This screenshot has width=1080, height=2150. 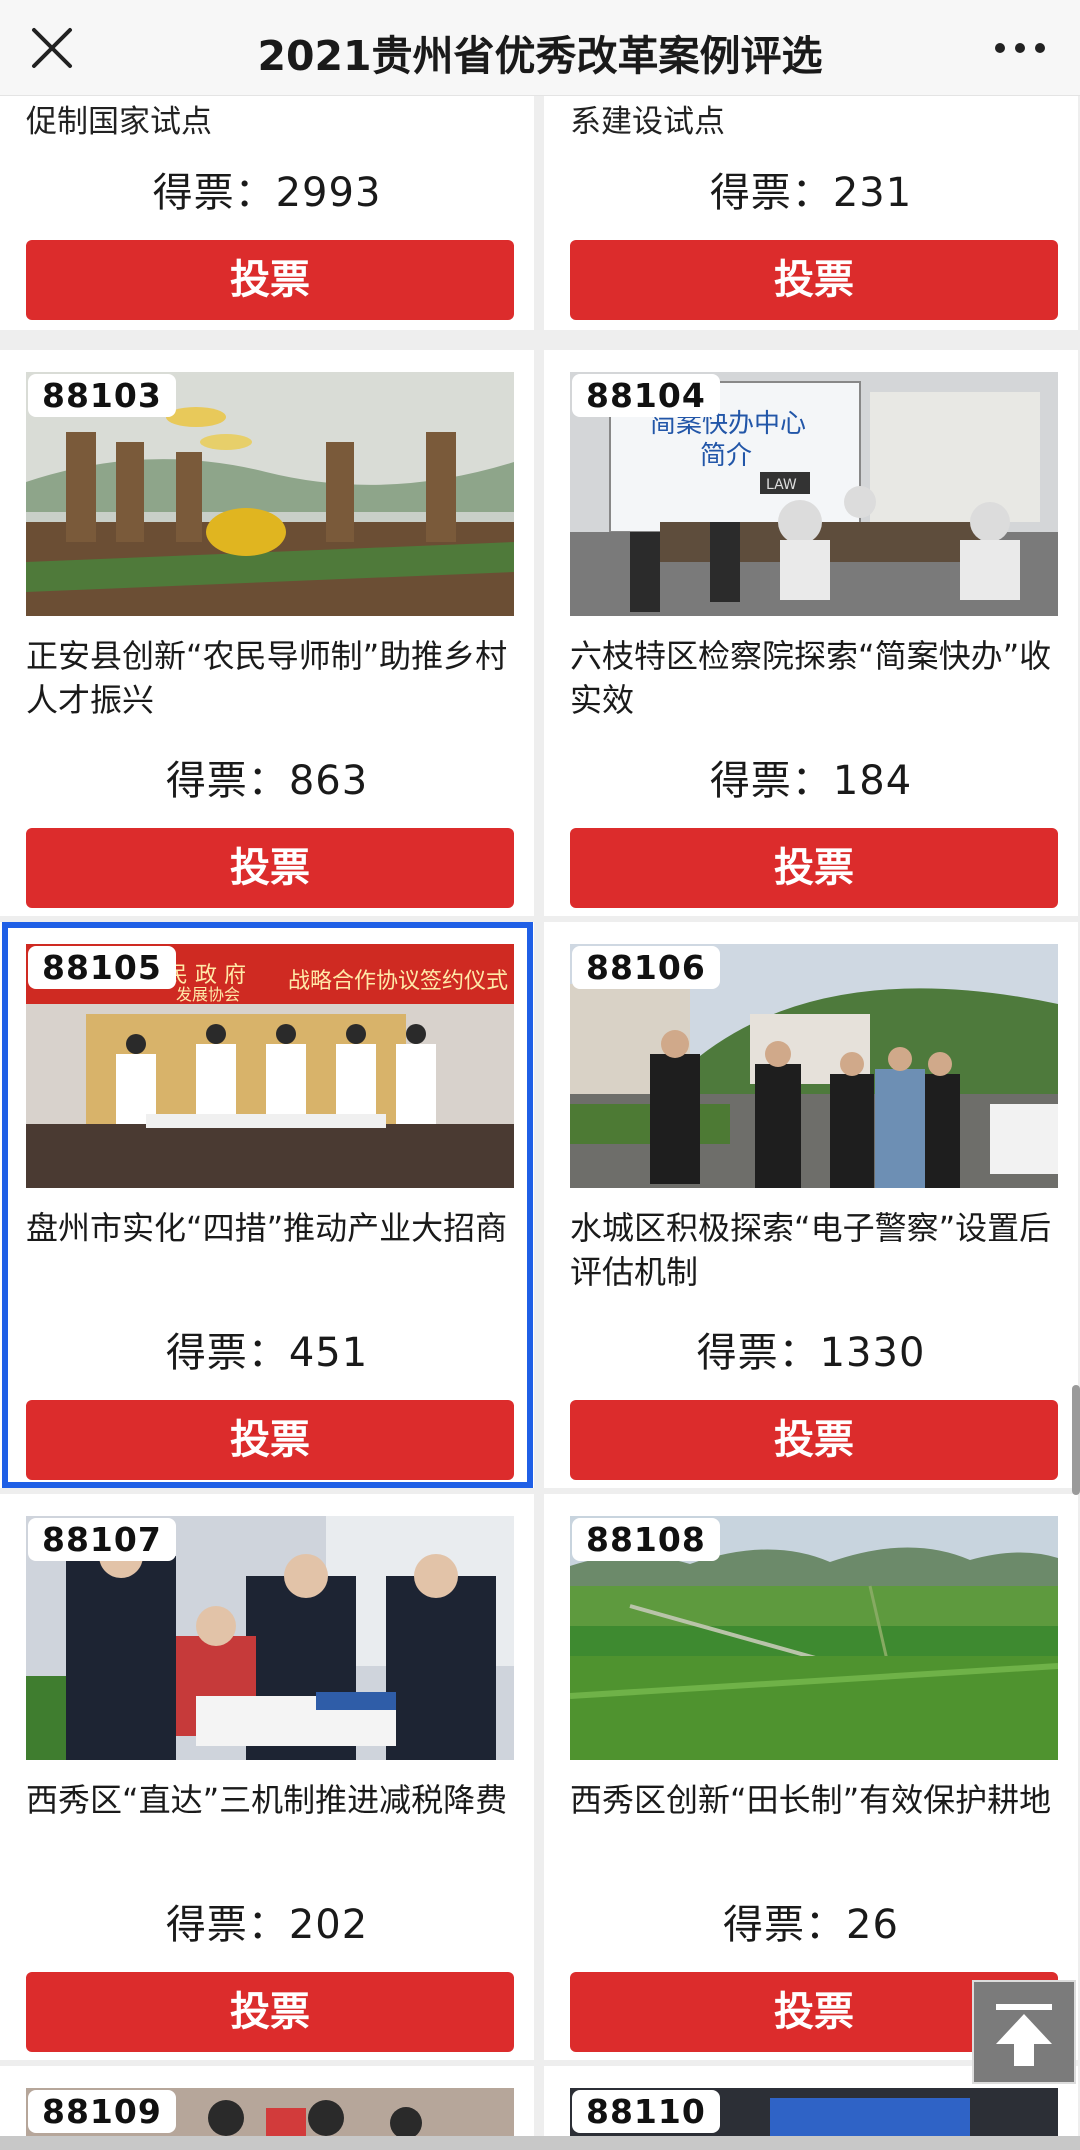 What do you see at coordinates (270, 1066) in the screenshot?
I see `case-photo: 民 政 府 发展协会 战略合作协议签约仪式 88105` at bounding box center [270, 1066].